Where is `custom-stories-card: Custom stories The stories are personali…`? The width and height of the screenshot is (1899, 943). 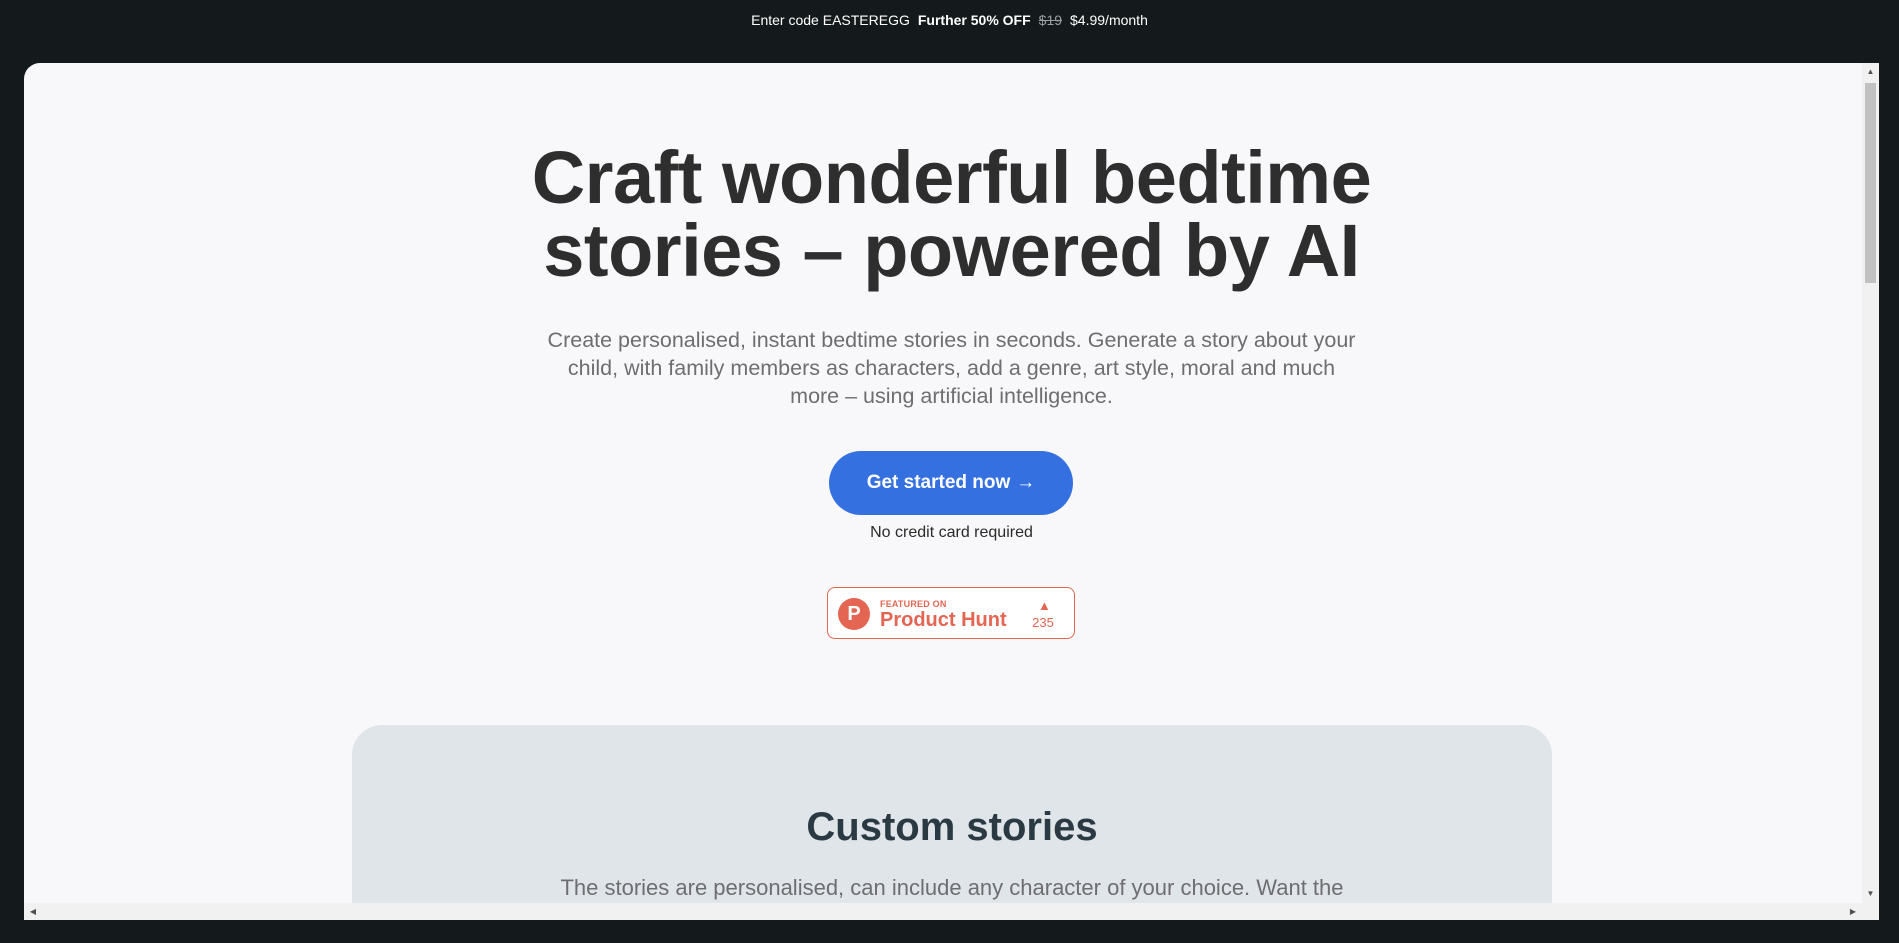 custom-stories-card: Custom stories The stories are personali… is located at coordinates (952, 822).